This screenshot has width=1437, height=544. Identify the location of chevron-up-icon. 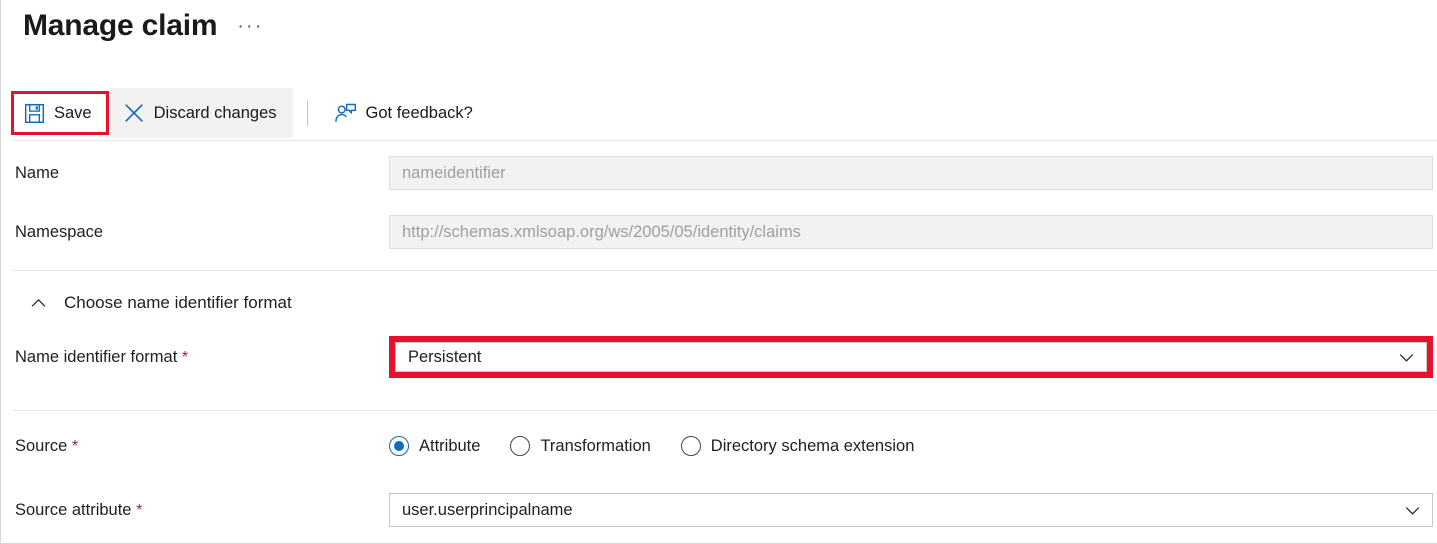
(38, 303).